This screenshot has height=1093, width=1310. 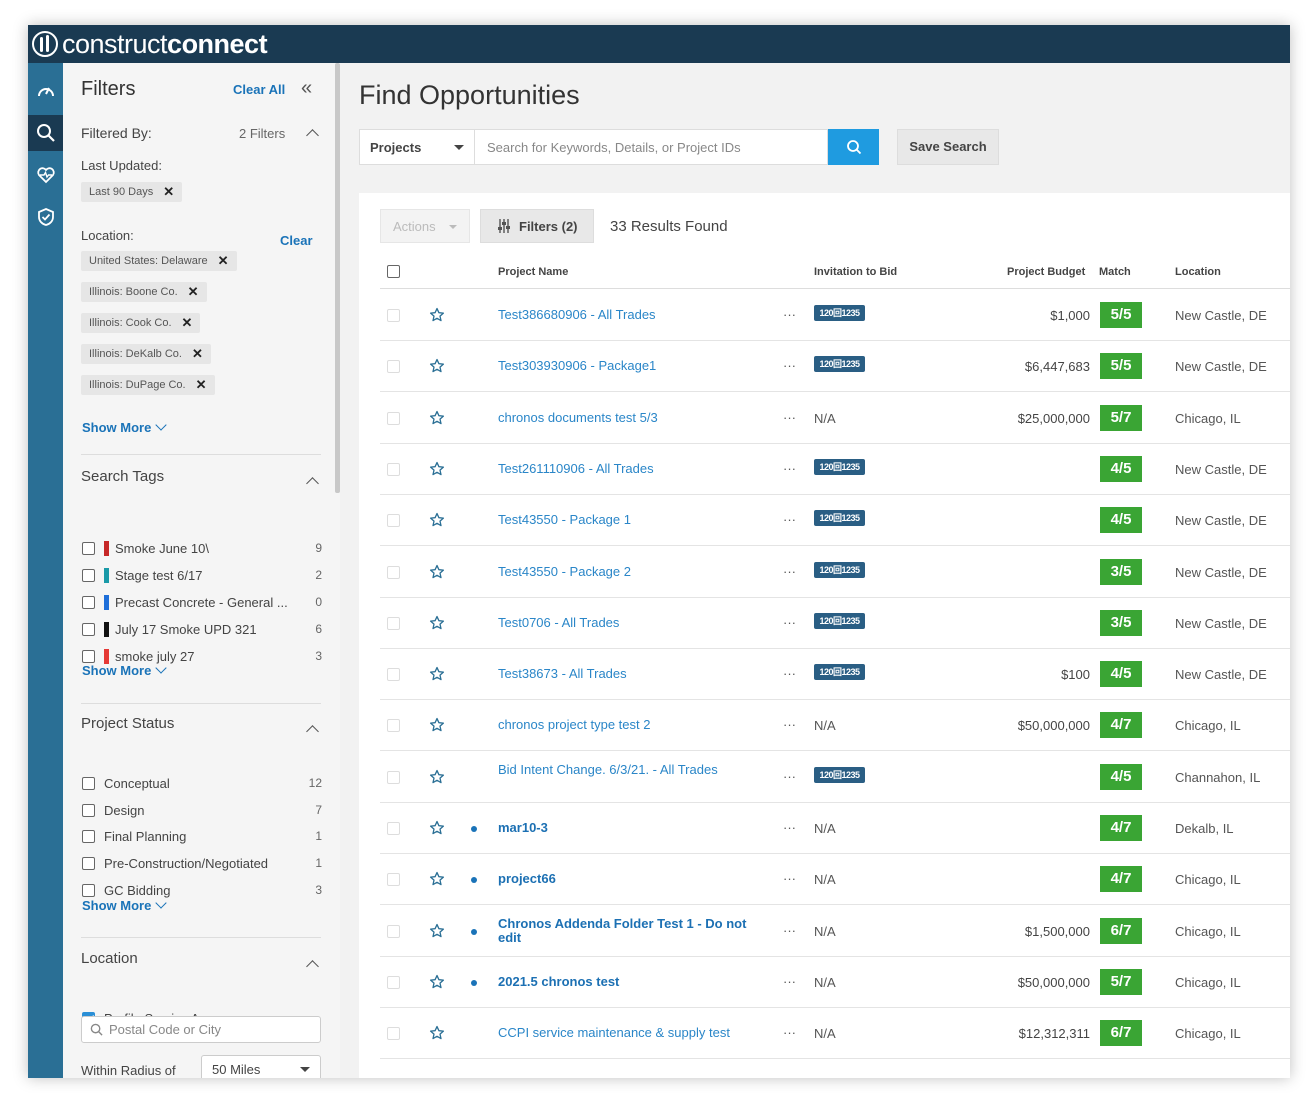 What do you see at coordinates (630, 981) in the screenshot?
I see `project-name-link: 2021.5 chronos test` at bounding box center [630, 981].